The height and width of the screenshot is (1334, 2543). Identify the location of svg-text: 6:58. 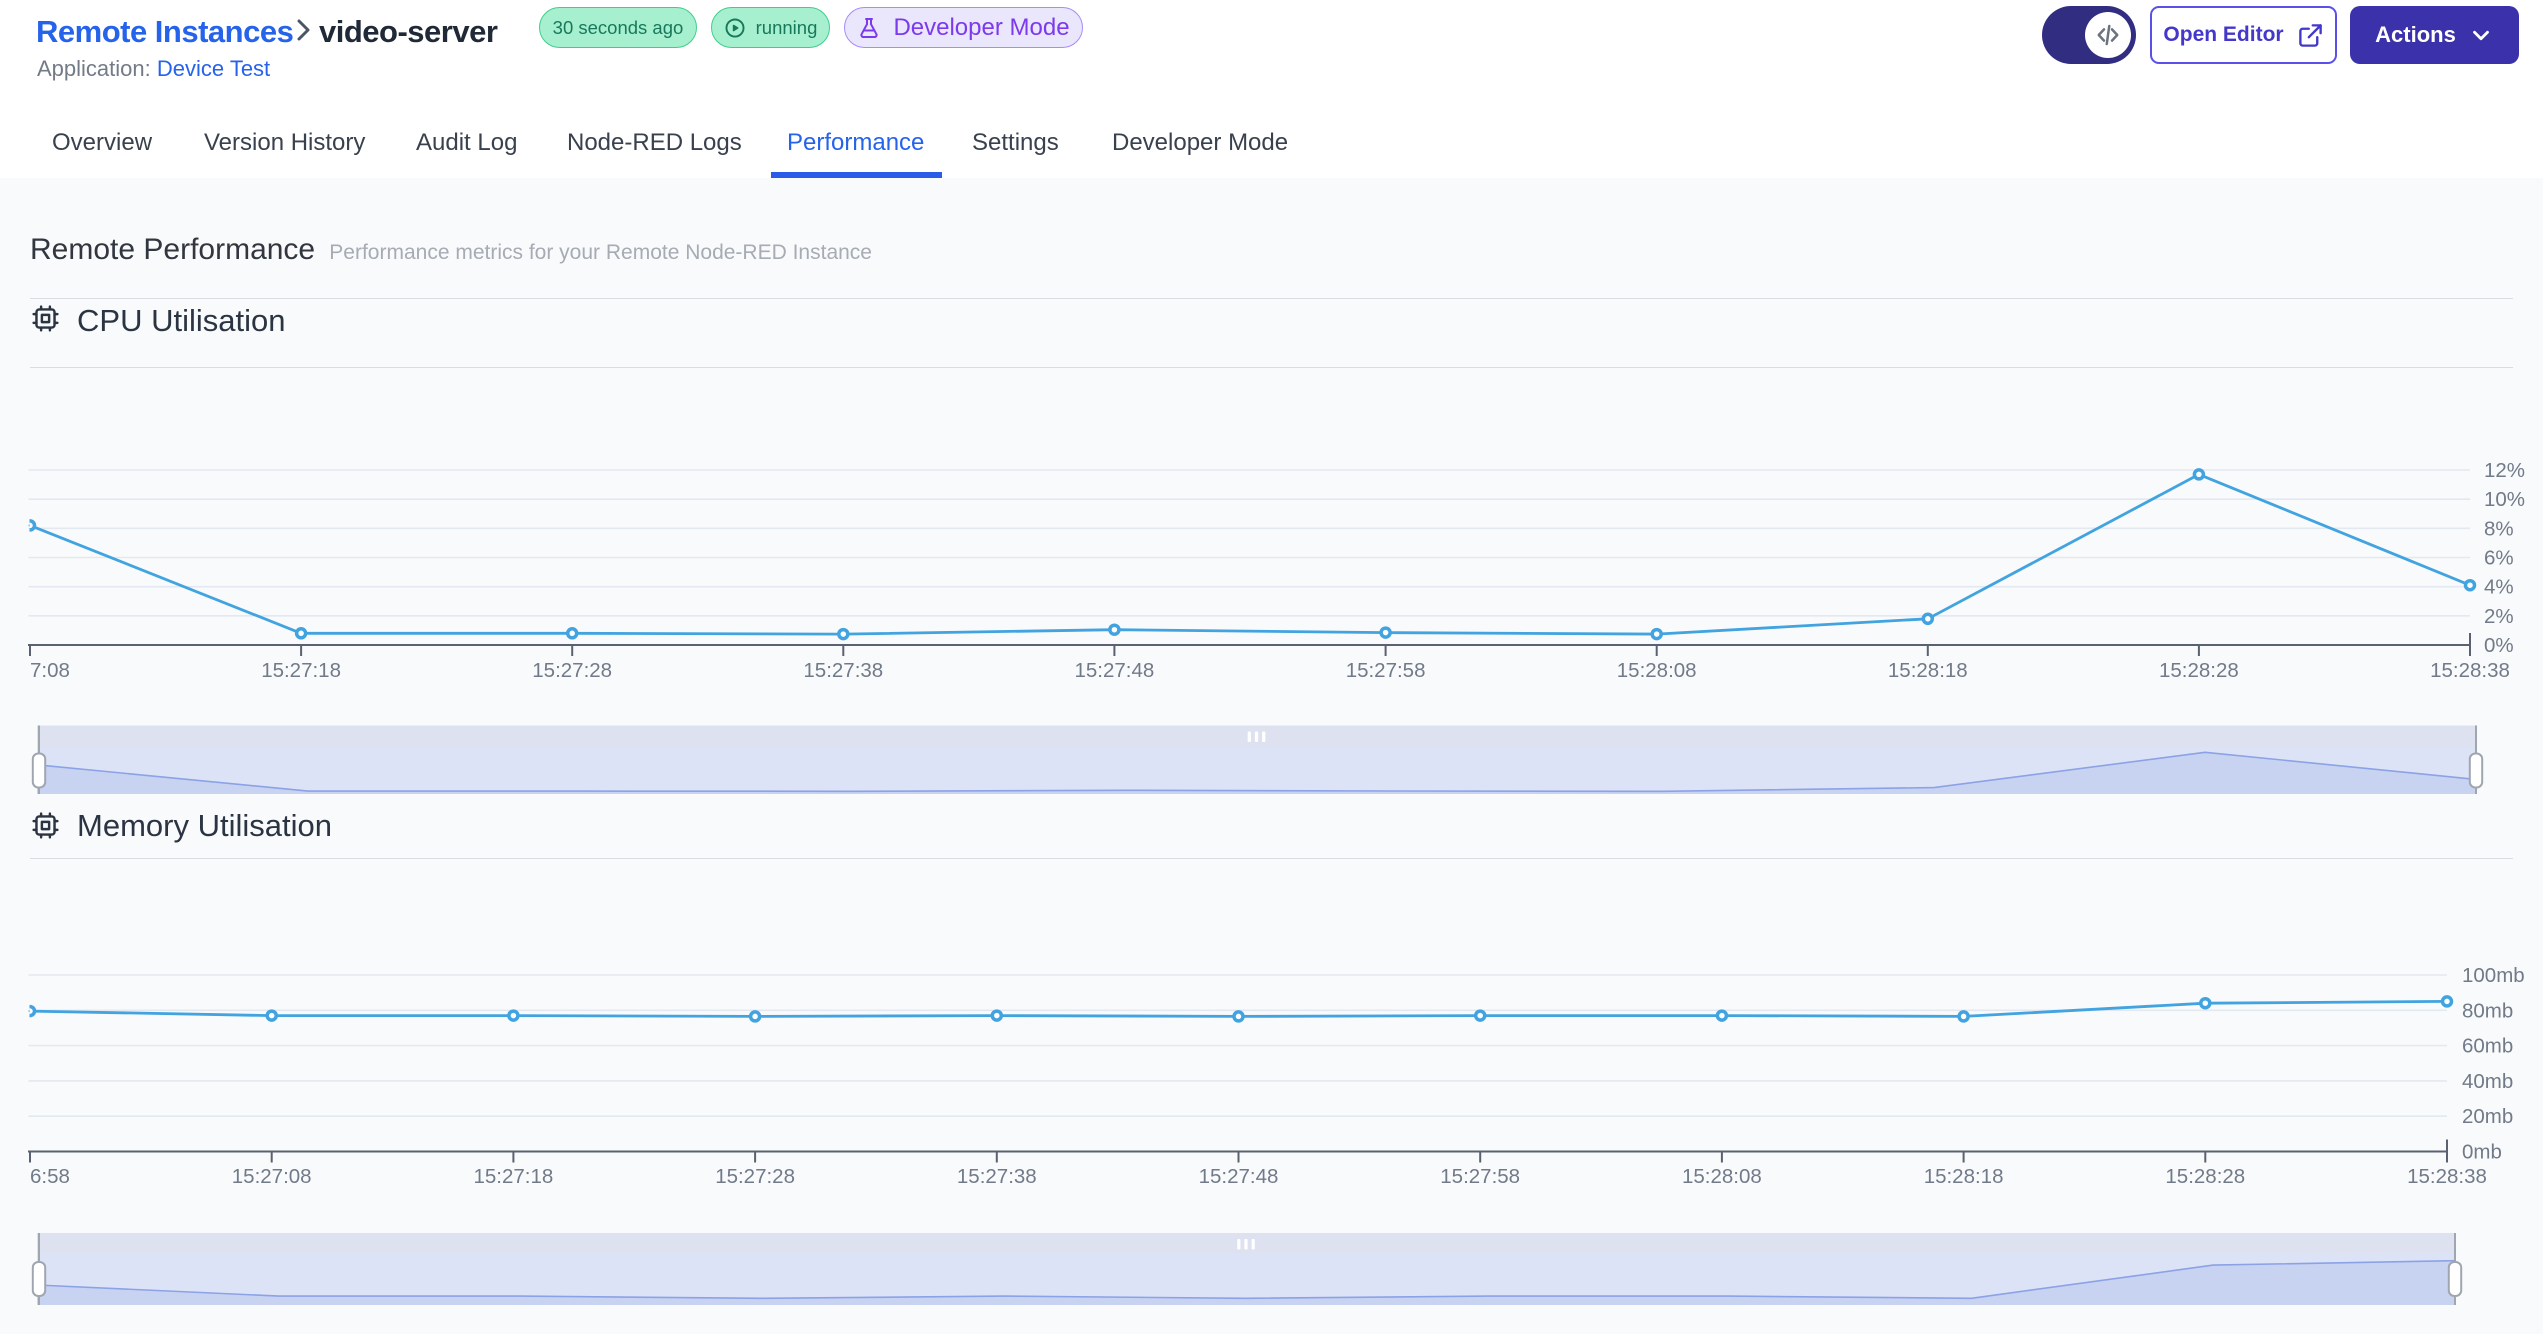
(50, 1176).